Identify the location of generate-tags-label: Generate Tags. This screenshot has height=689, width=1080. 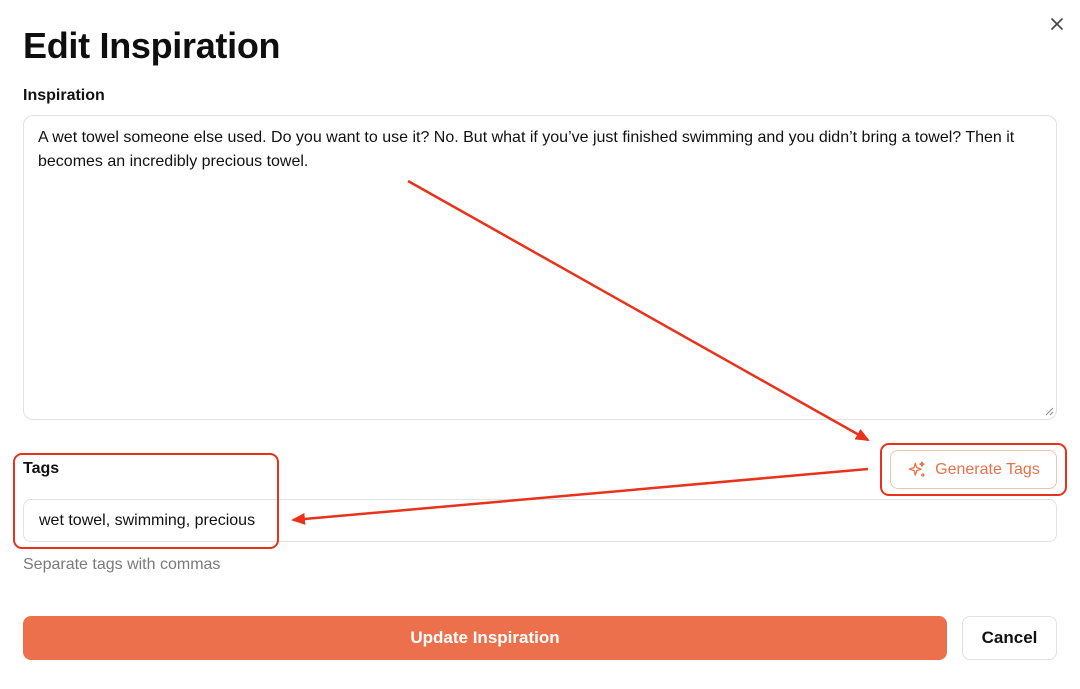
(987, 469).